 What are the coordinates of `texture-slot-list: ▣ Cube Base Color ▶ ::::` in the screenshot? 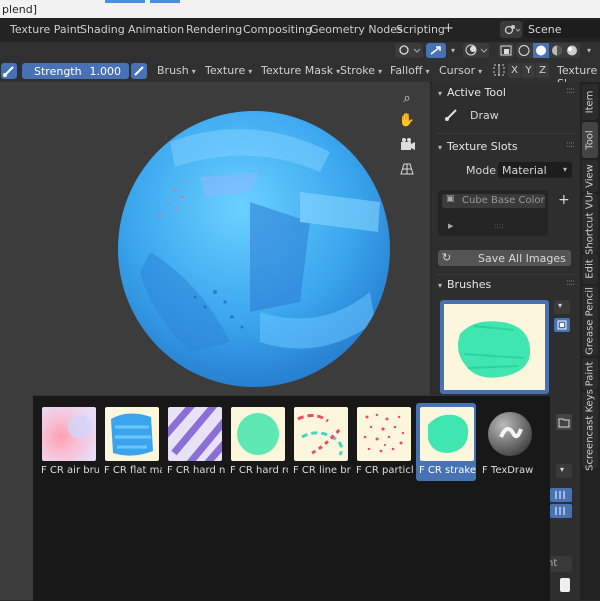 It's located at (493, 213).